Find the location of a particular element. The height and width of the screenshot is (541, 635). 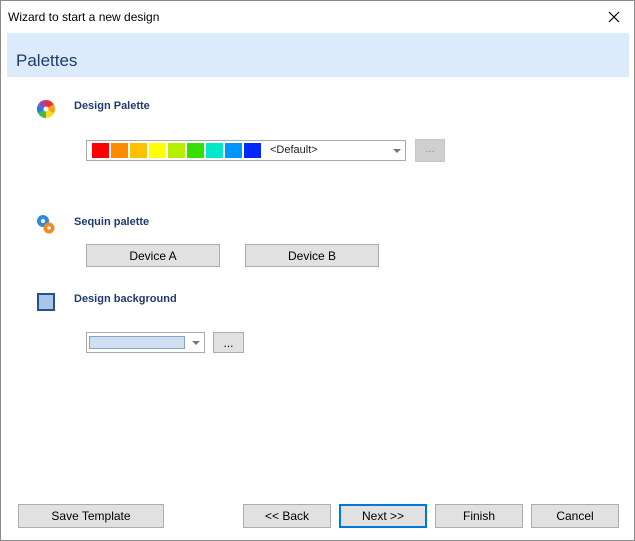

palette-swatches is located at coordinates (177, 150).